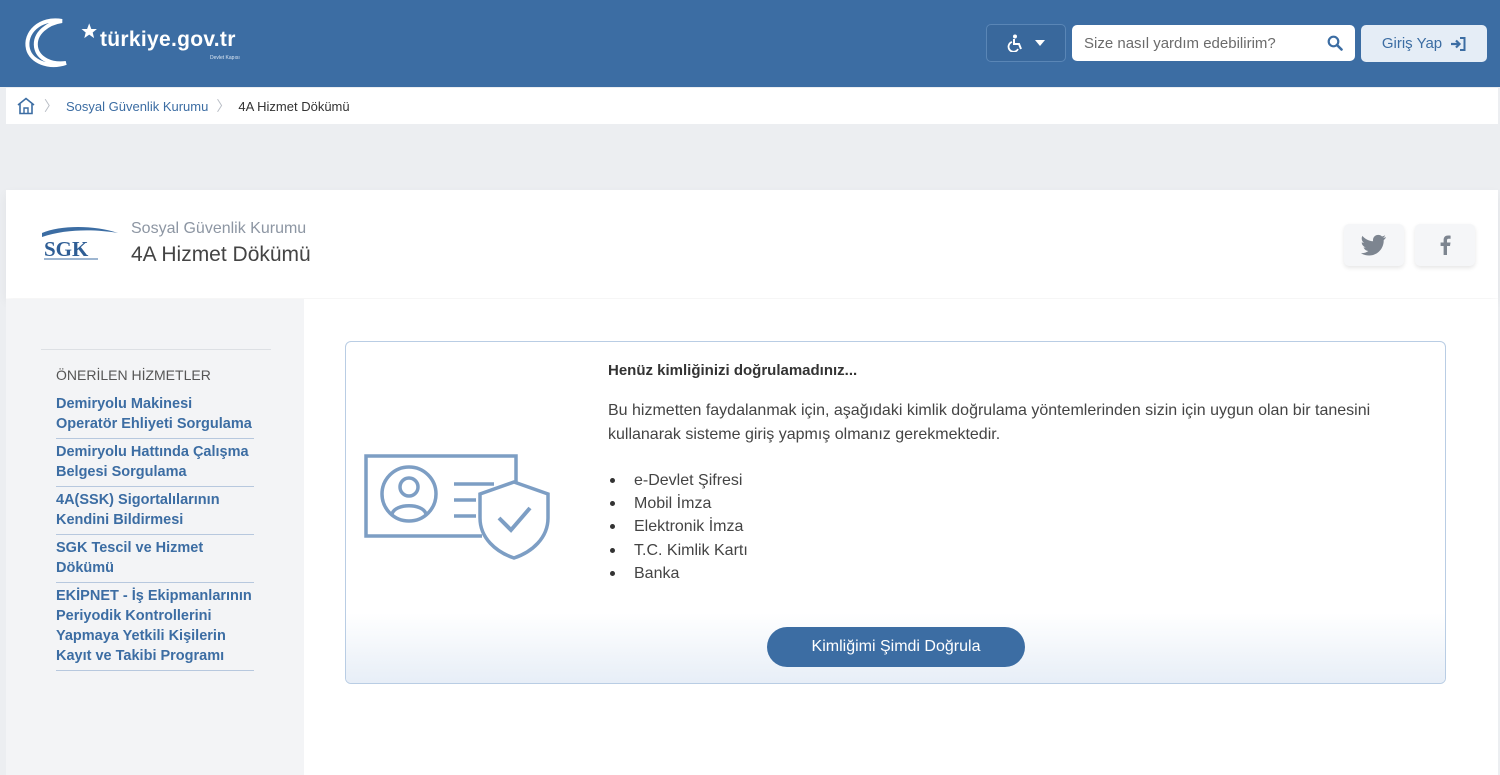 This screenshot has height=775, width=1500. What do you see at coordinates (678, 503) in the screenshot?
I see `auth-method-item: Mobil İmza` at bounding box center [678, 503].